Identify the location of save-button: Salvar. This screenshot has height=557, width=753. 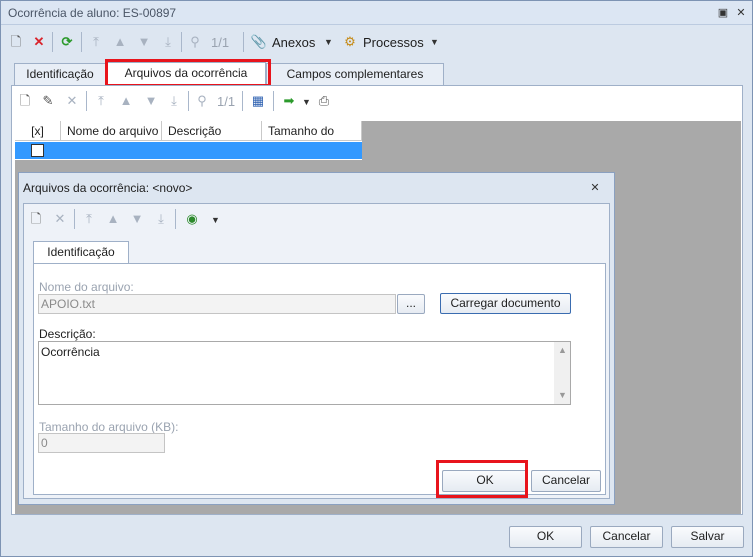
(707, 537).